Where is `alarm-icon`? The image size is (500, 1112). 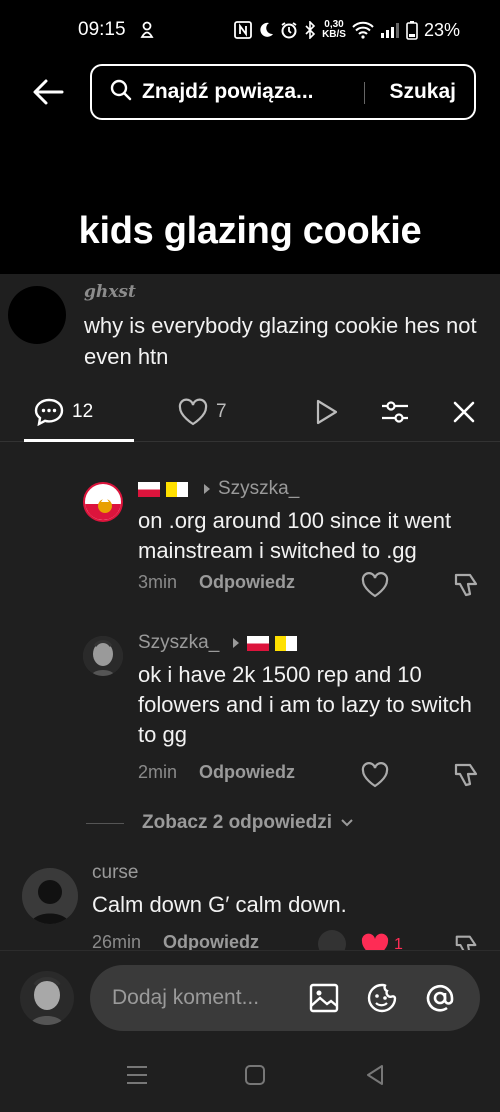
alarm-icon is located at coordinates (289, 30).